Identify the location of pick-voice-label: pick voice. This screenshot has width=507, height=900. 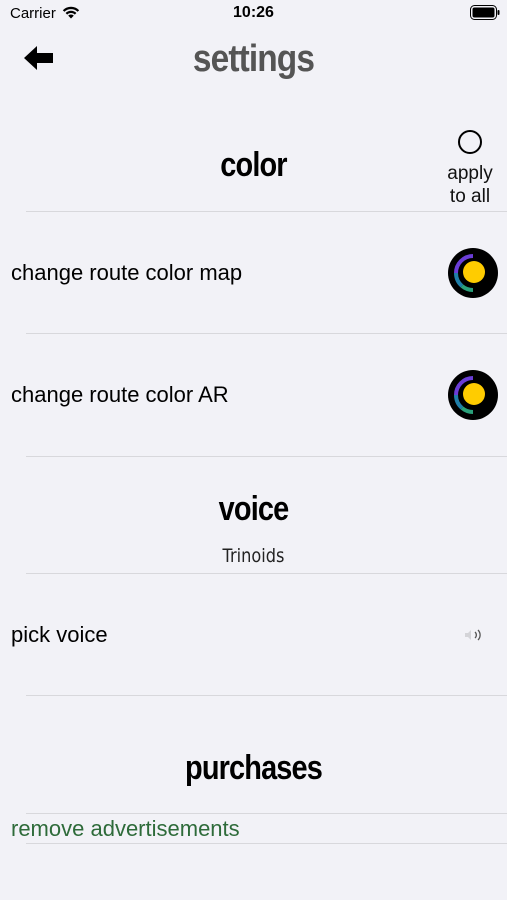
(59, 635).